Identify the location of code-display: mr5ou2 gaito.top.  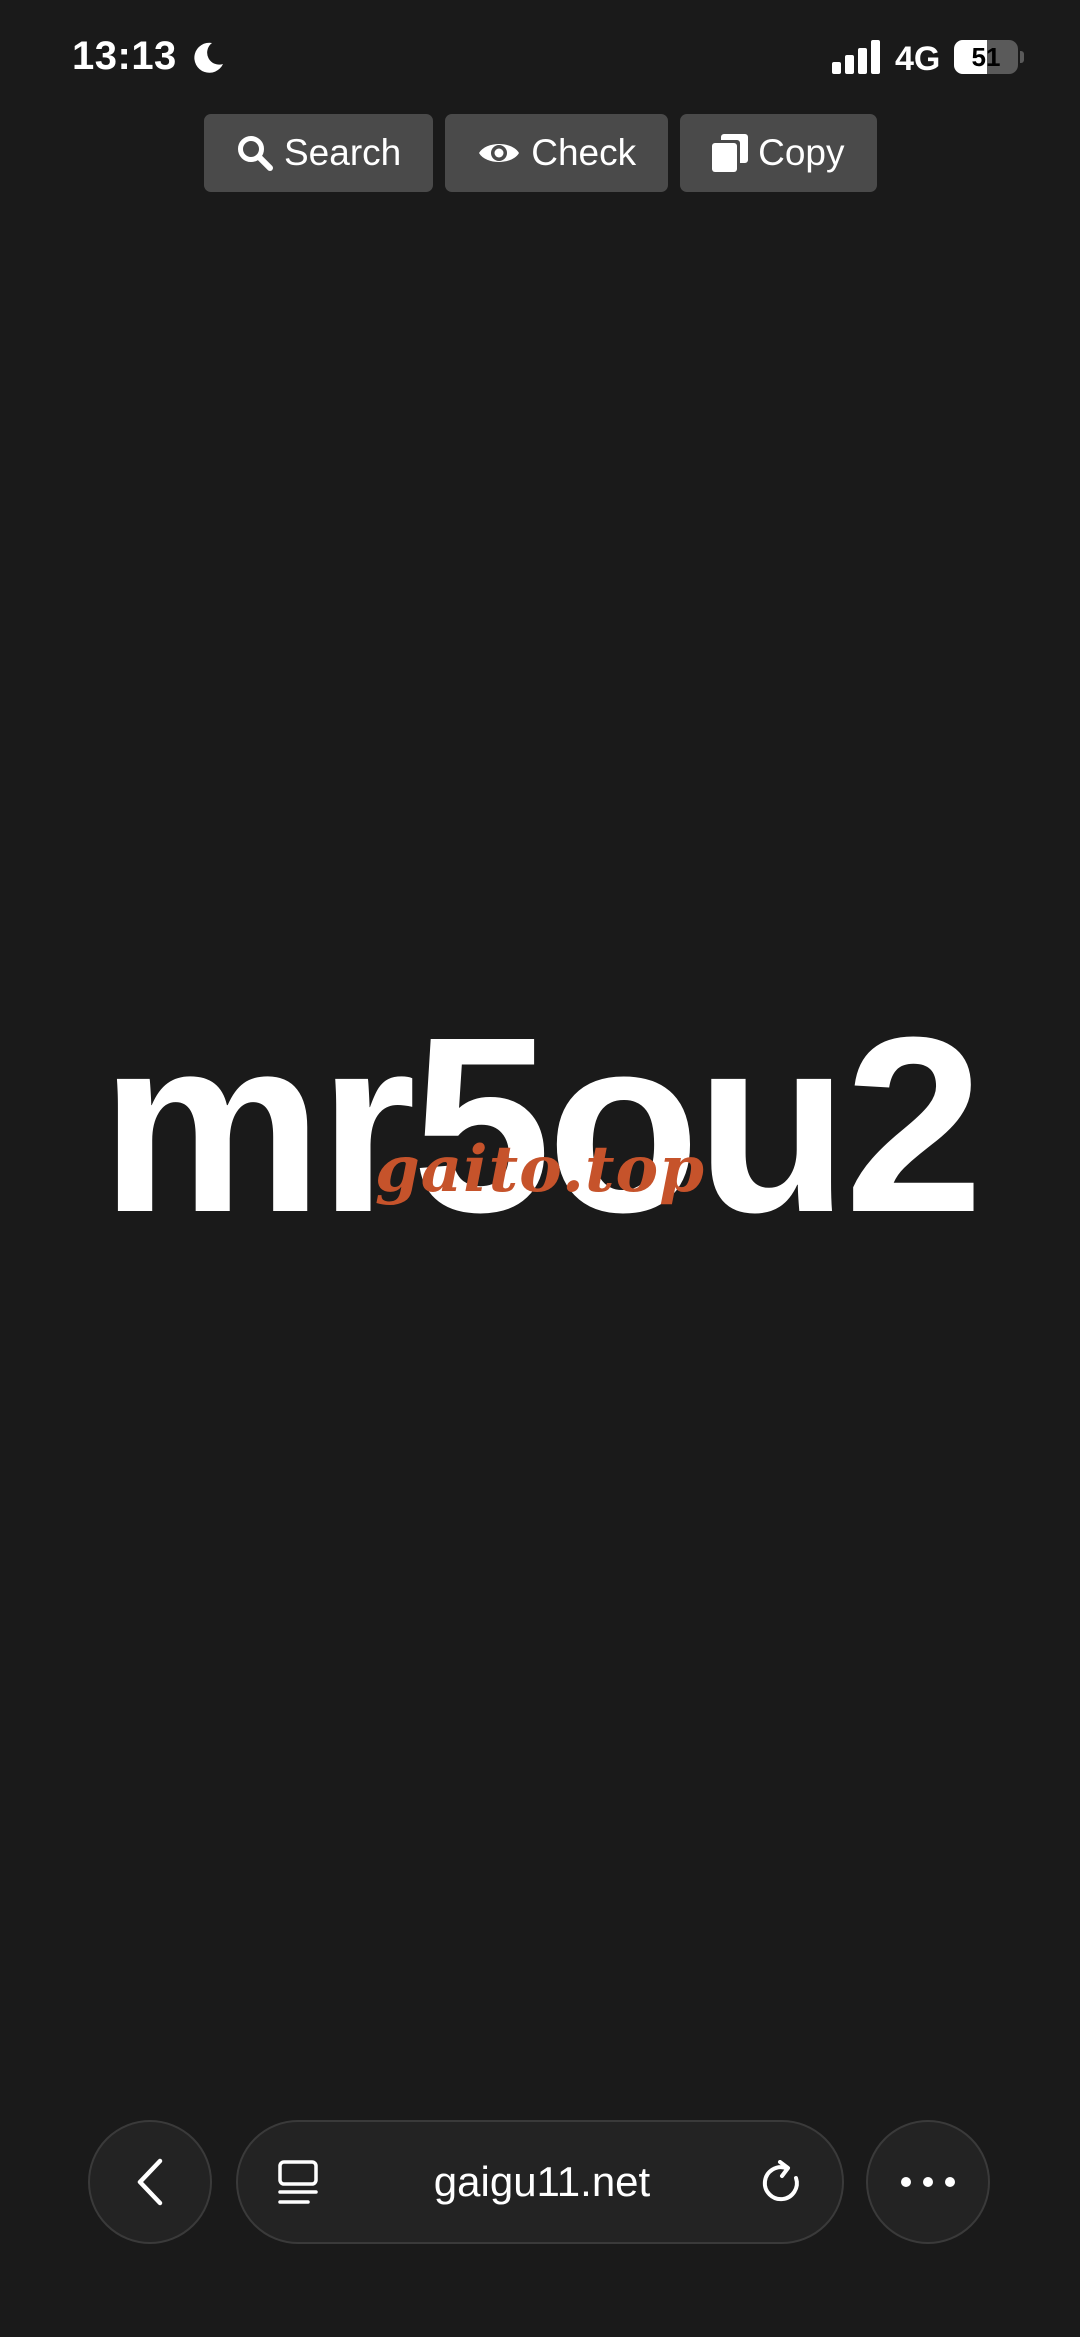
(540, 1130).